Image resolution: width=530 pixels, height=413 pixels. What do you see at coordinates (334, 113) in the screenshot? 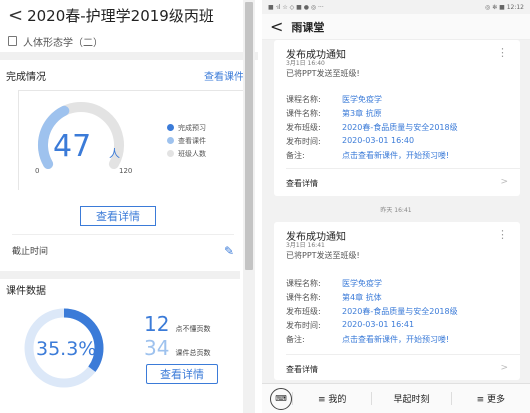
I see `card-row: 课件名称: 第3章 抗原` at bounding box center [334, 113].